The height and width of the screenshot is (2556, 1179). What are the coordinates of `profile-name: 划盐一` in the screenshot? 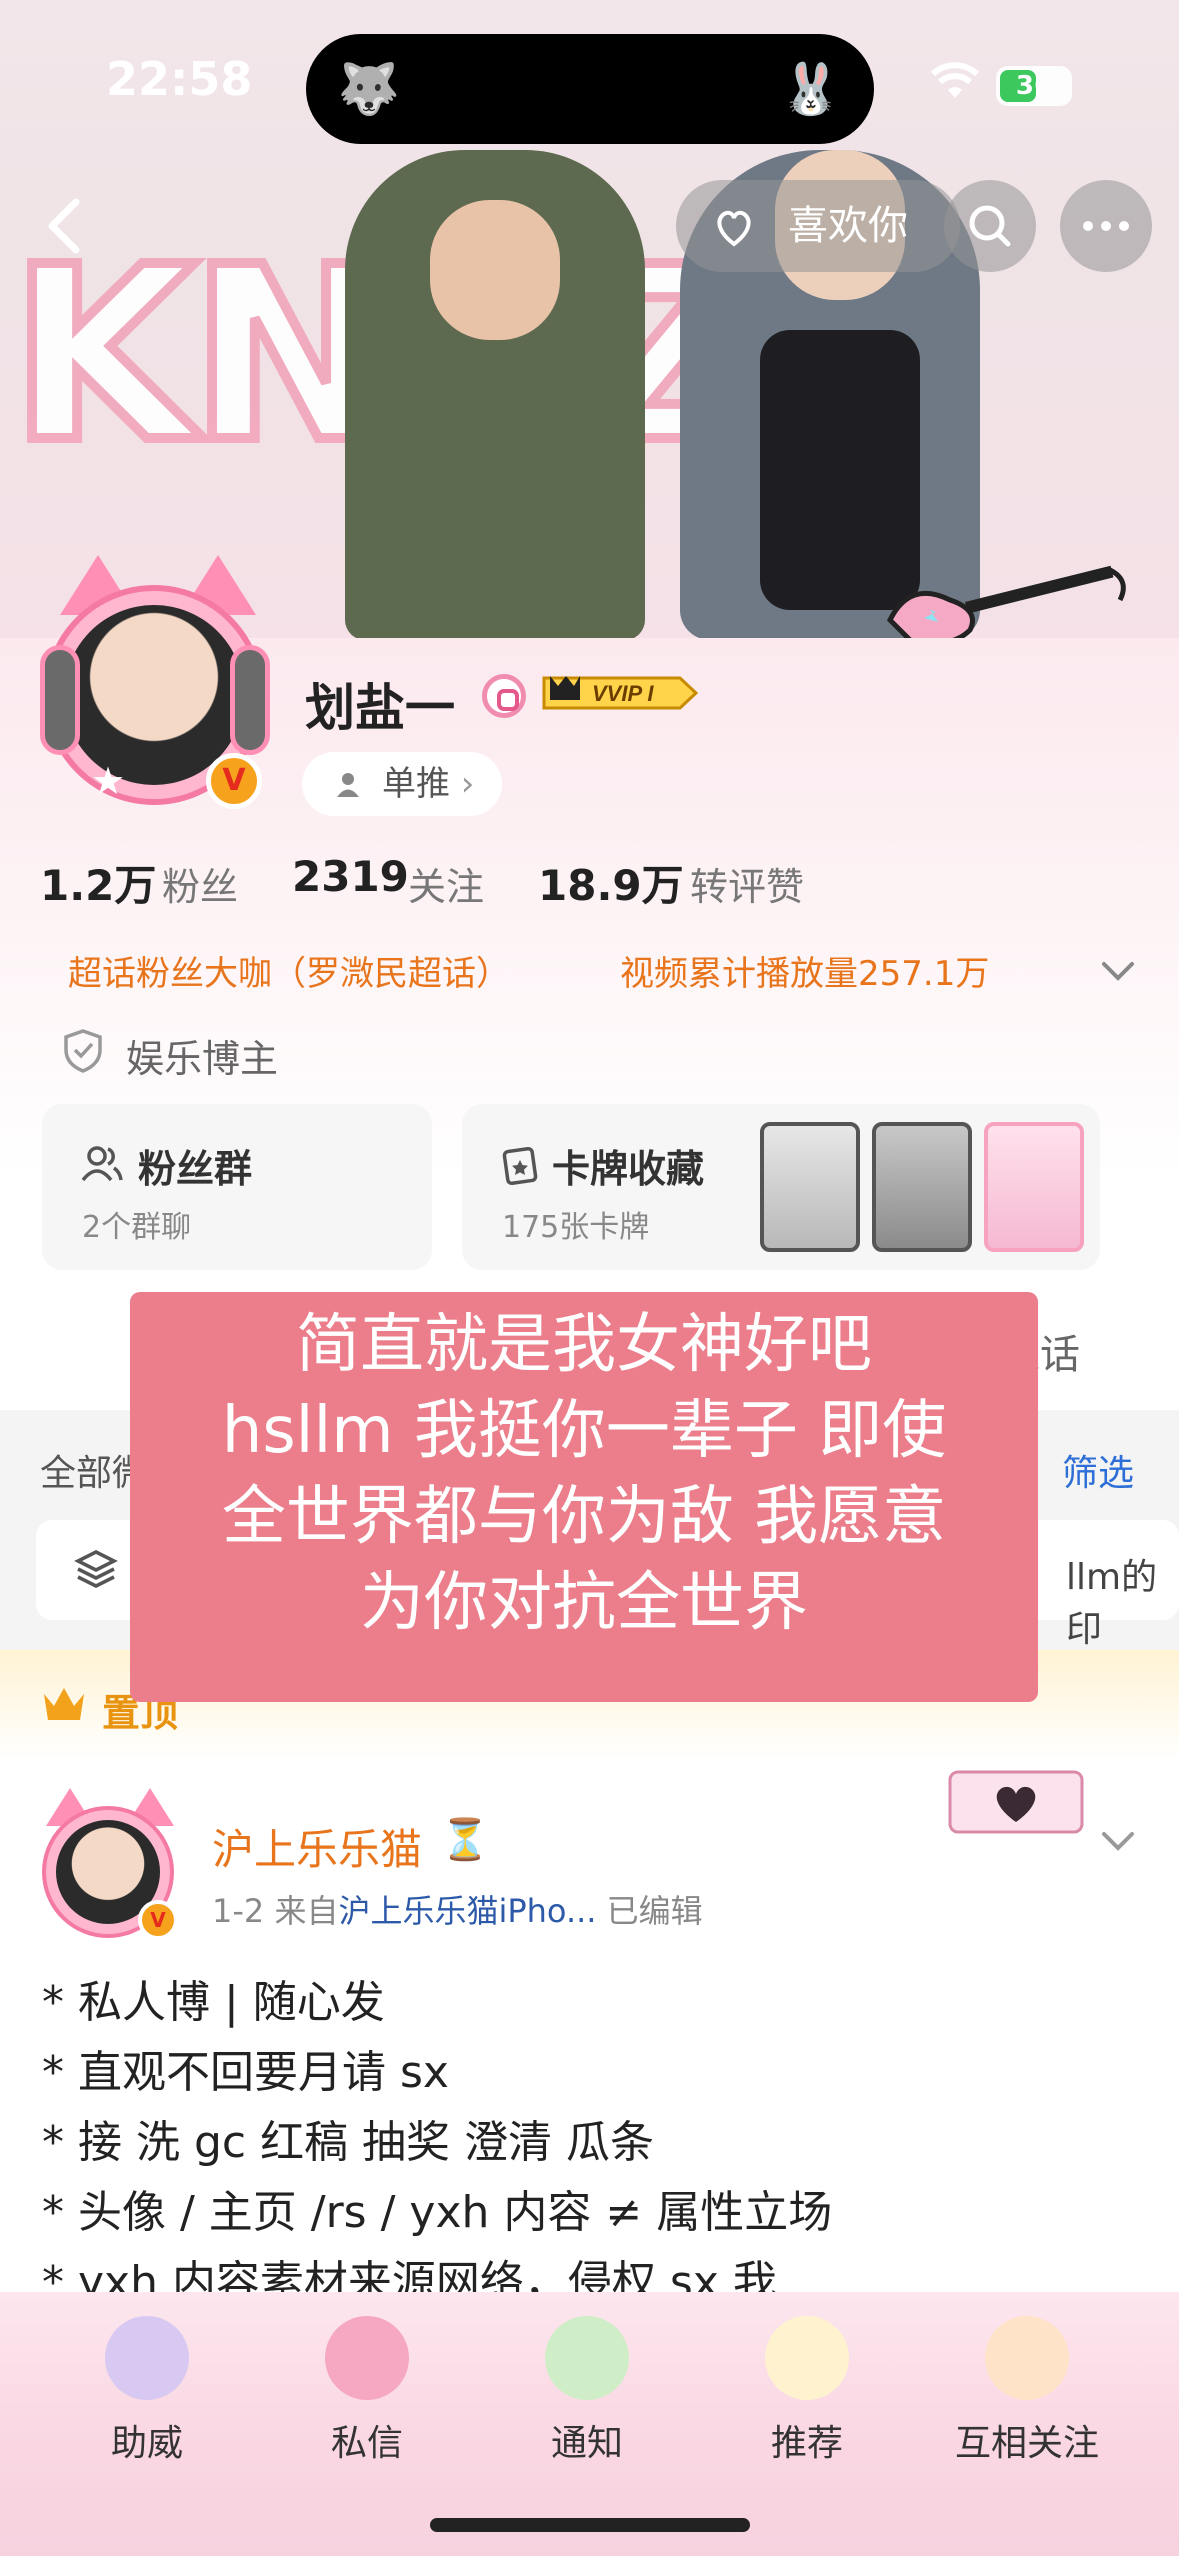 It's located at (380, 708).